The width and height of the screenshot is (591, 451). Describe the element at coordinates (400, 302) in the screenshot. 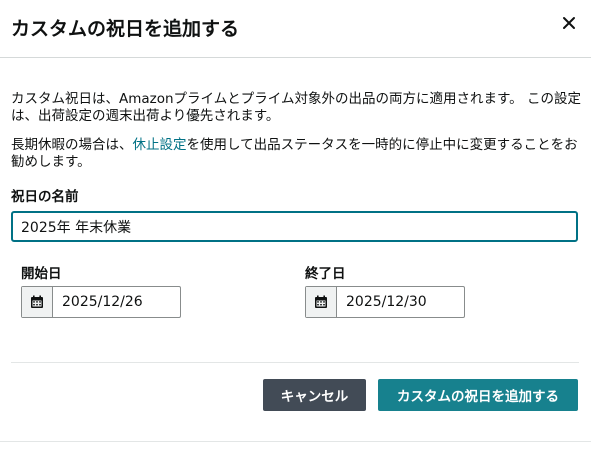

I see `end-date-value: 2025/12/30` at that location.